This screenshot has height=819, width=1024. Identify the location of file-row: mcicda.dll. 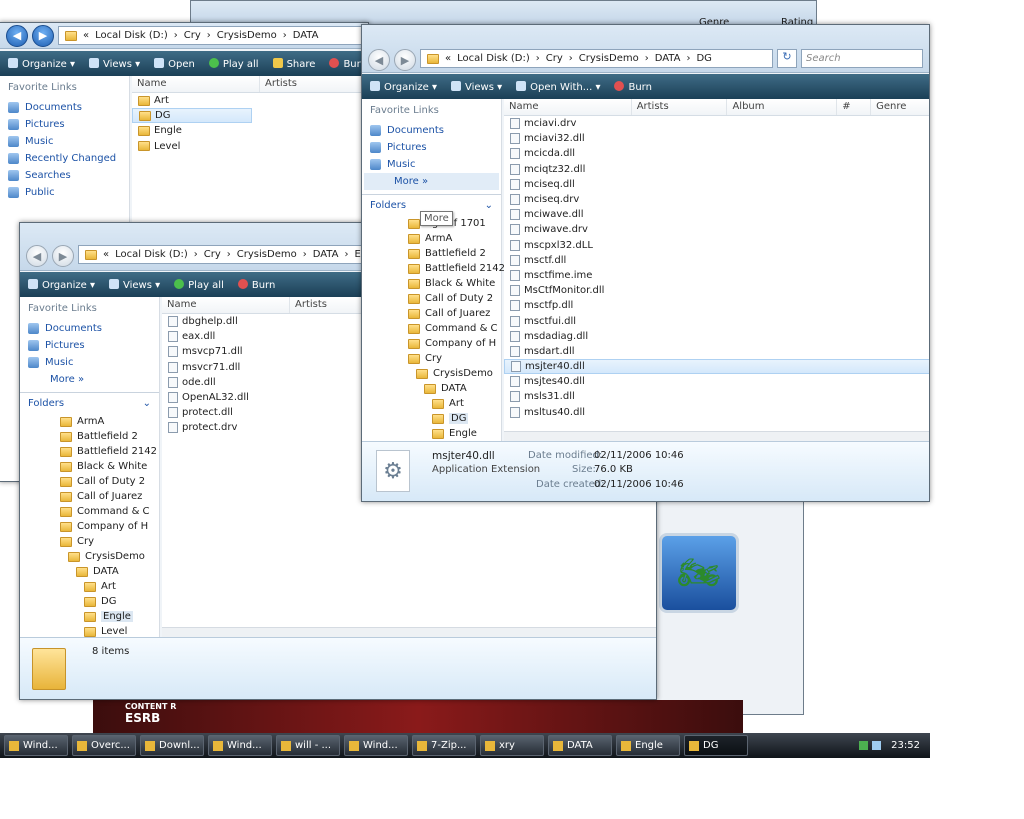
(716, 153).